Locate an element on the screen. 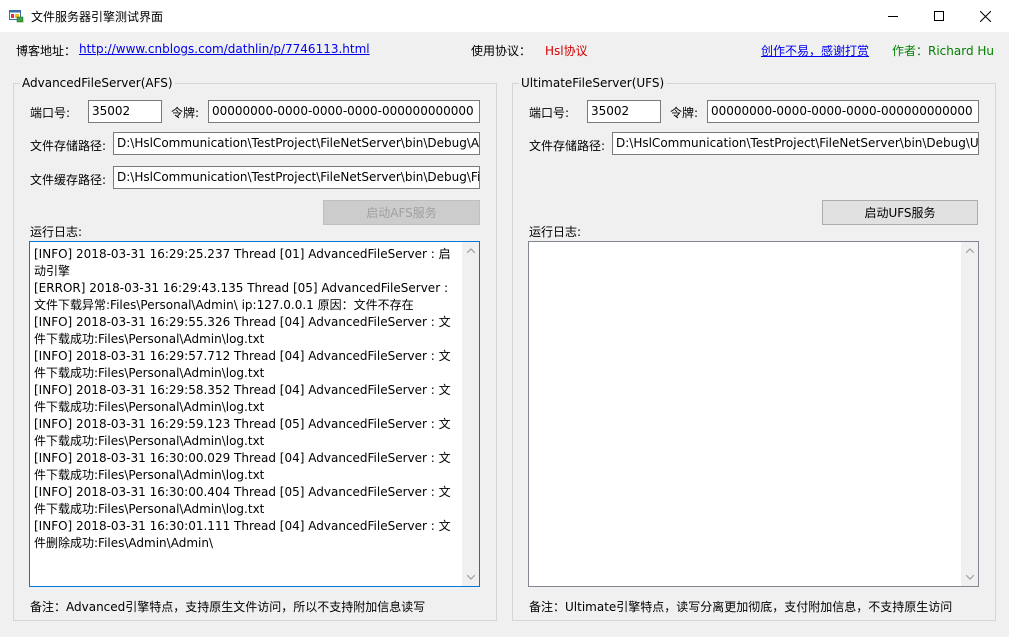  maximize-button is located at coordinates (939, 16).